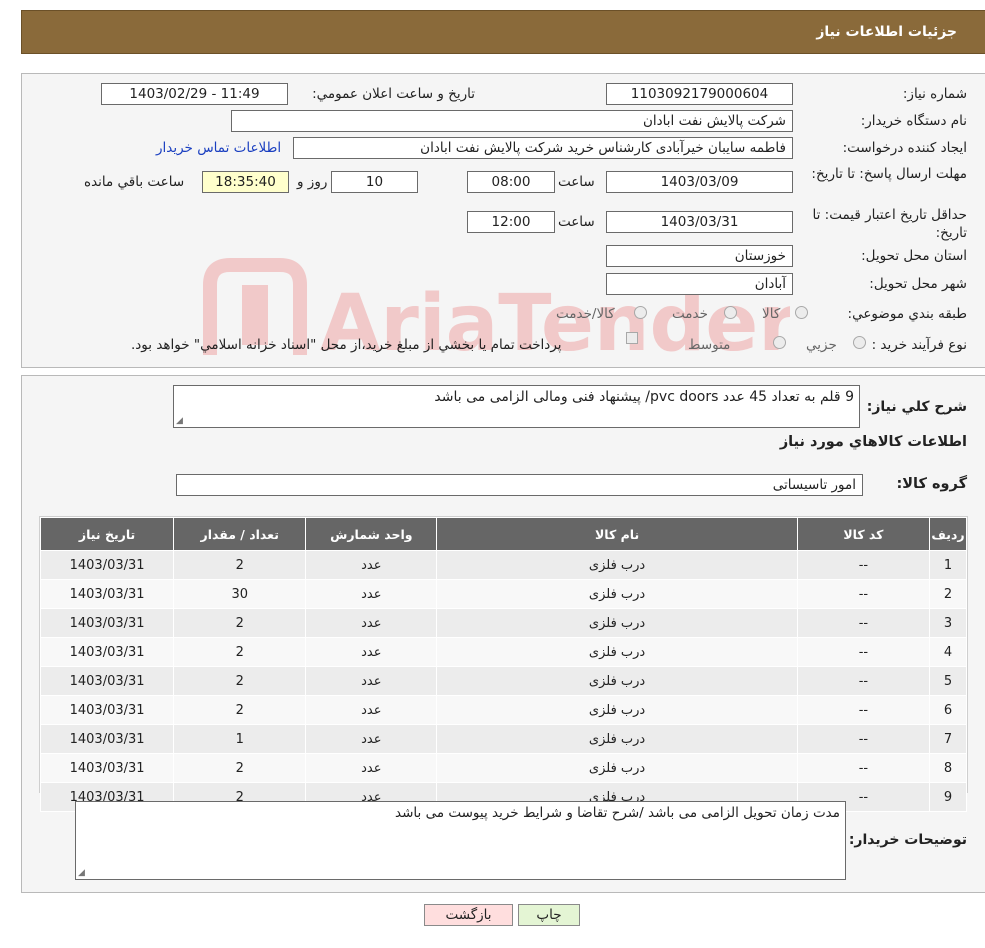 The width and height of the screenshot is (985, 948). Describe the element at coordinates (699, 182) in the screenshot. I see `deadline-date-field: 1403/03/09` at that location.